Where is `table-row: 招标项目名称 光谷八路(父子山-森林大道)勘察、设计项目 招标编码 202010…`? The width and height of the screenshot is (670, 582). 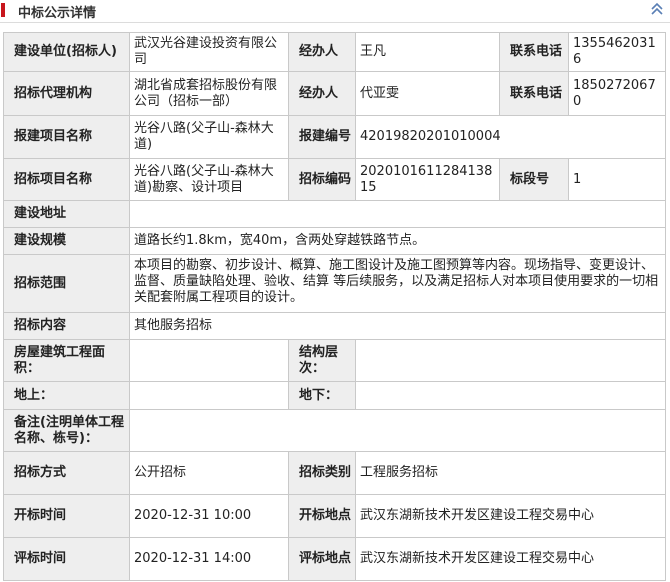
table-row: 招标项目名称 光谷八路(父子山-森林大道)勘察、设计项目 招标编码 202010… is located at coordinates (334, 179).